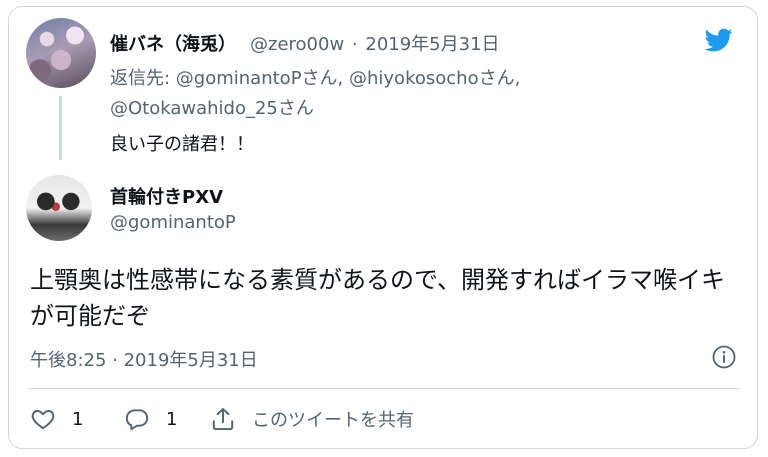 The height and width of the screenshot is (457, 768). I want to click on main-handle: @gominantoP, so click(173, 222).